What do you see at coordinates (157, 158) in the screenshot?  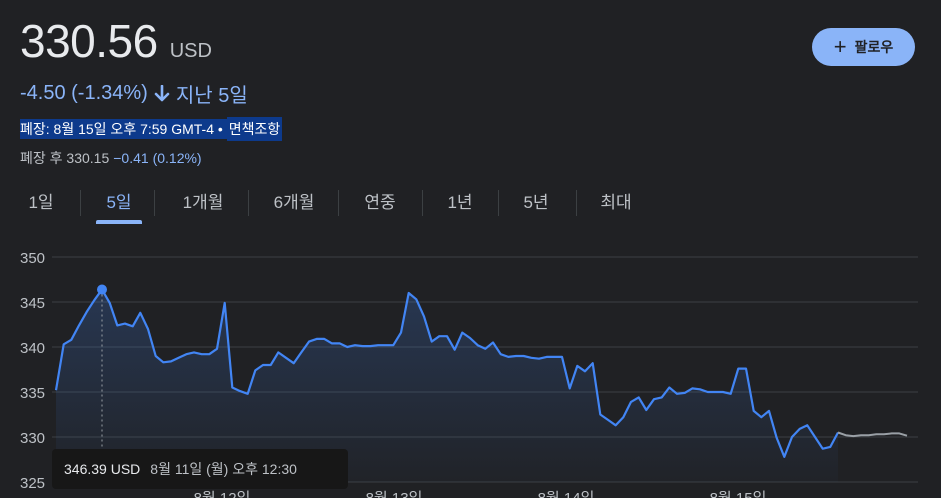 I see `after-hours-change: −0.41 (0.12%)` at bounding box center [157, 158].